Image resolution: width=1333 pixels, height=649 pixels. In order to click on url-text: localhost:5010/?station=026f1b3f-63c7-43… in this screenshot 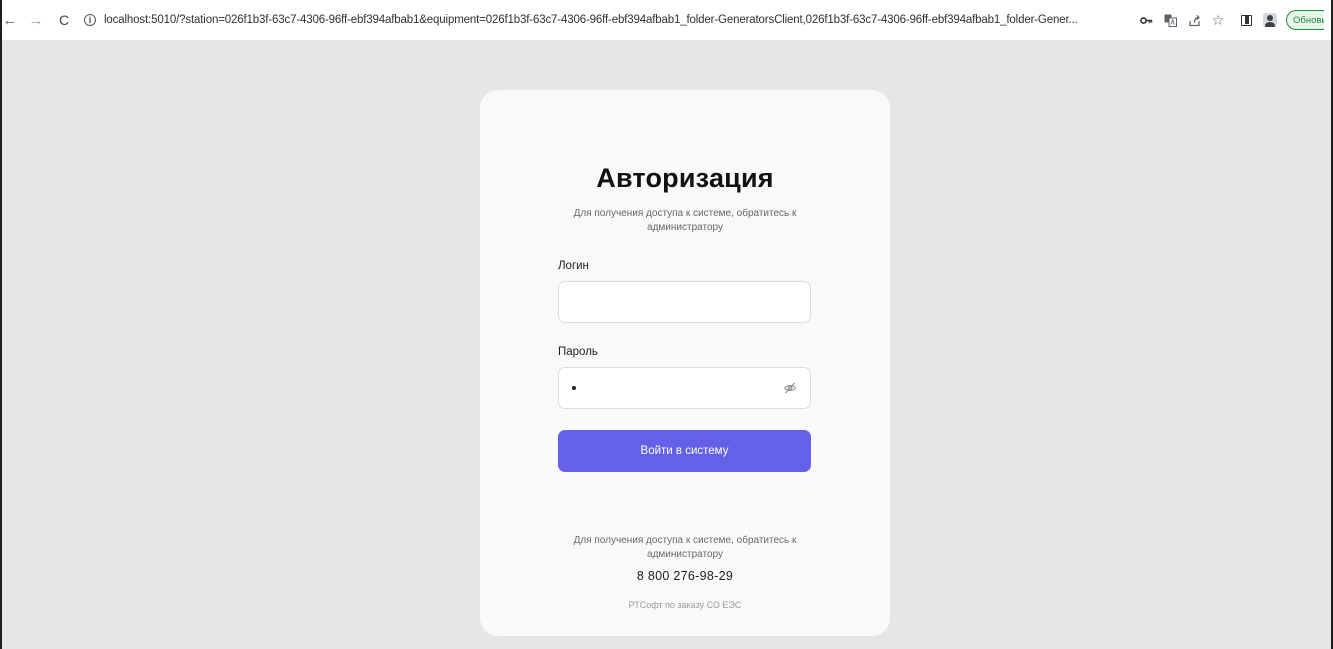, I will do `click(591, 20)`.